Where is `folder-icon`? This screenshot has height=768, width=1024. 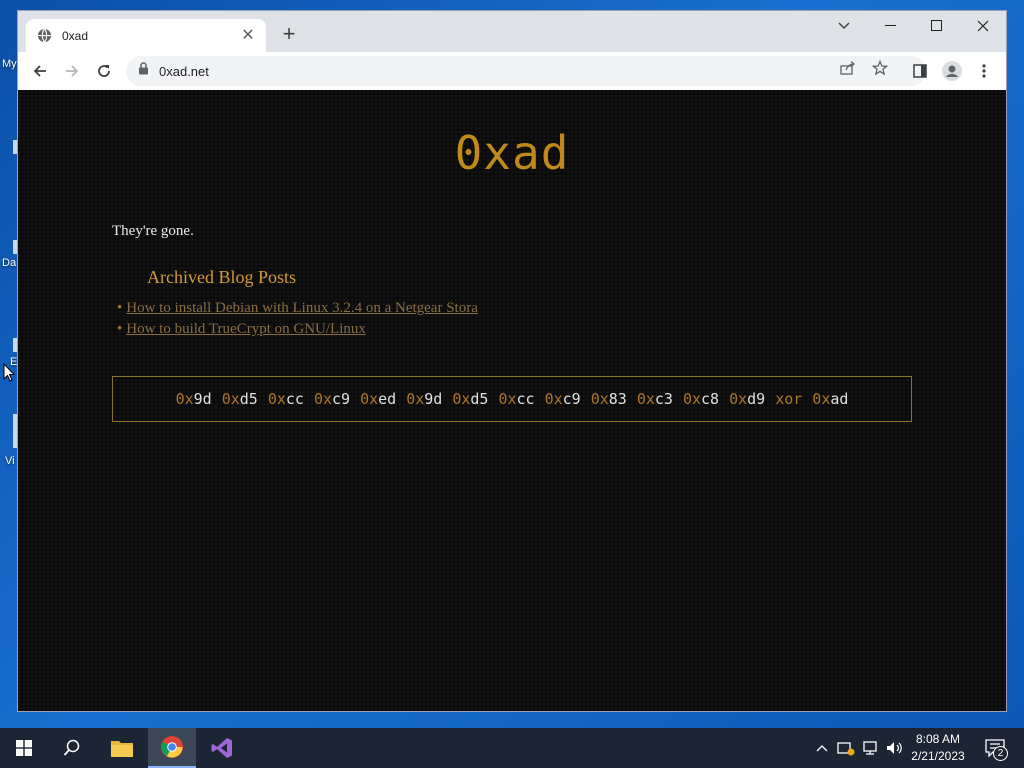
folder-icon is located at coordinates (122, 749).